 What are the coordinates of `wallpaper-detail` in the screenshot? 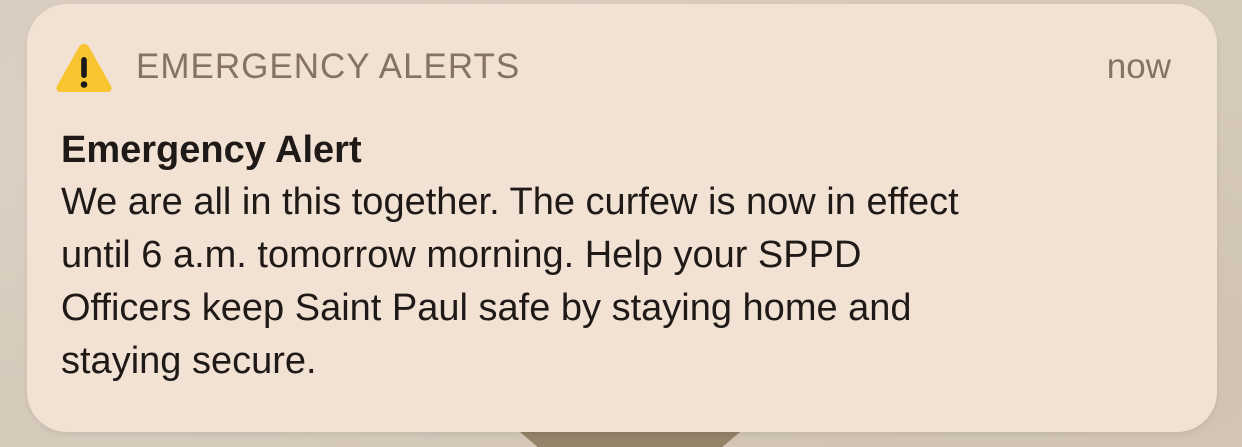 It's located at (630, 439).